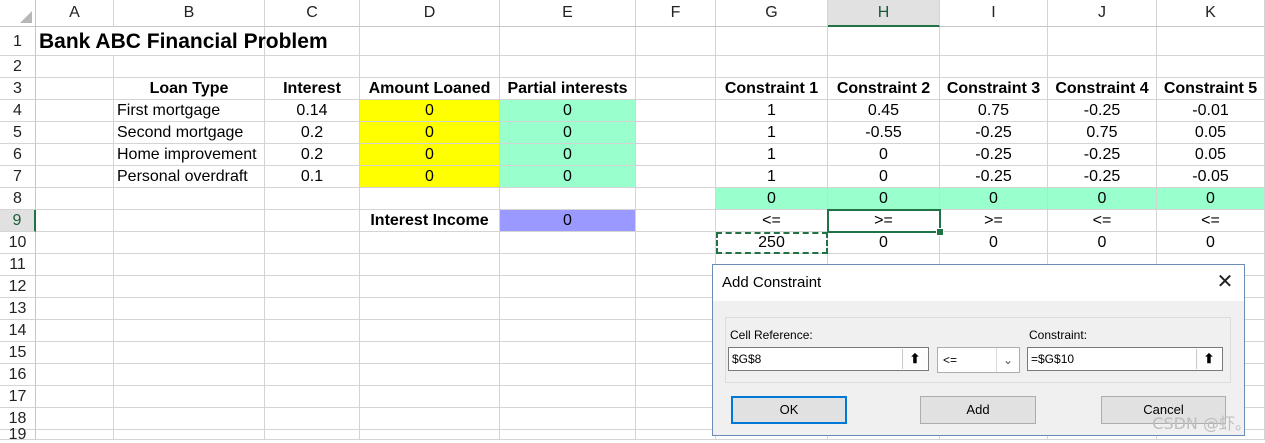 The height and width of the screenshot is (443, 1265). Describe the element at coordinates (18, 397) in the screenshot. I see `row-header-17: 17` at that location.